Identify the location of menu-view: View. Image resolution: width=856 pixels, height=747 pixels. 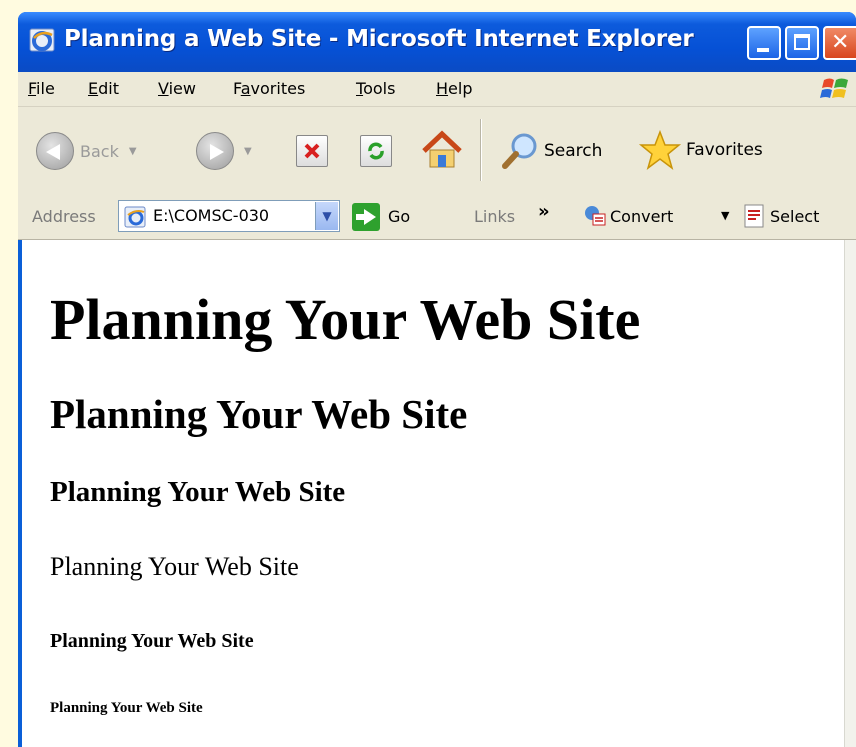
(177, 88).